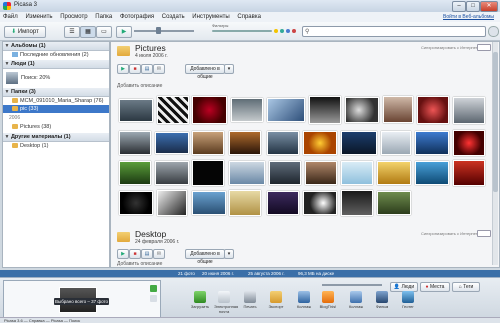  What do you see at coordinates (56, 55) in the screenshot?
I see `sidebar-item-recent-updates: Последние обновления (2)` at bounding box center [56, 55].